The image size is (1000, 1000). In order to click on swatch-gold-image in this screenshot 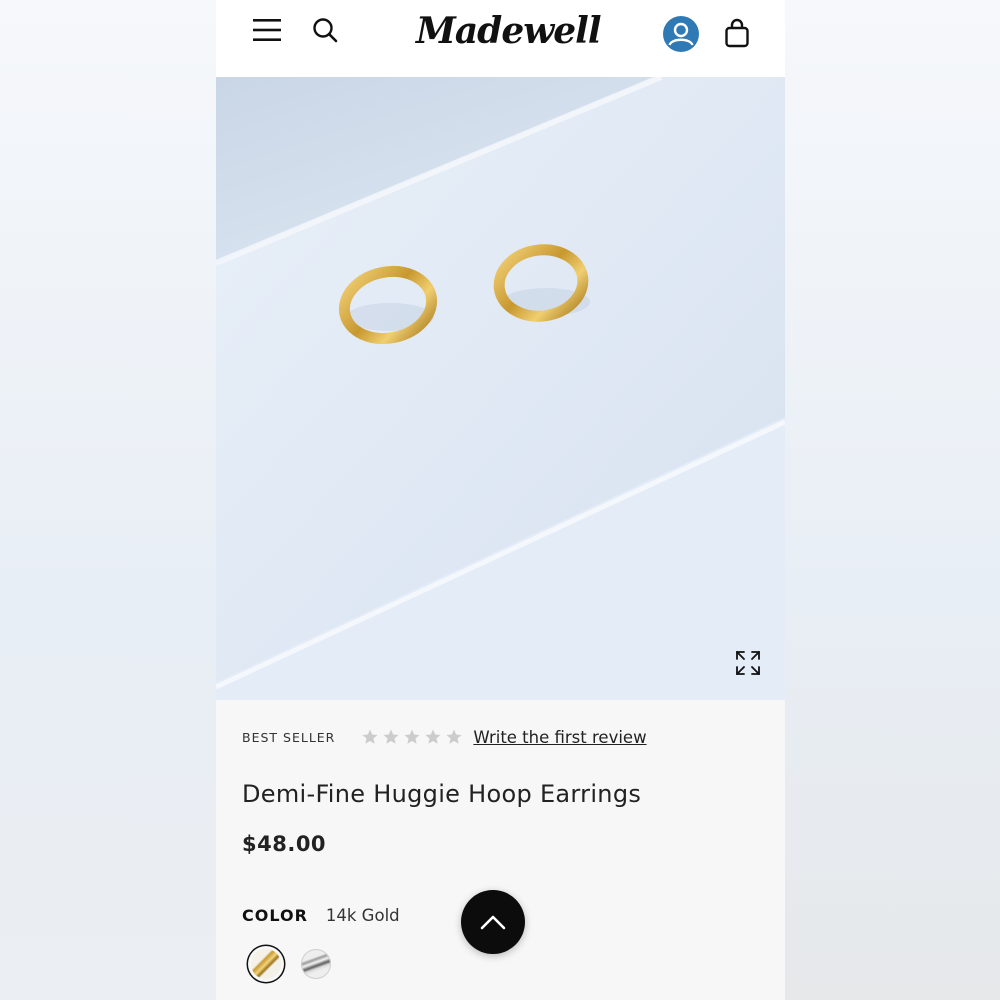, I will do `click(266, 964)`.